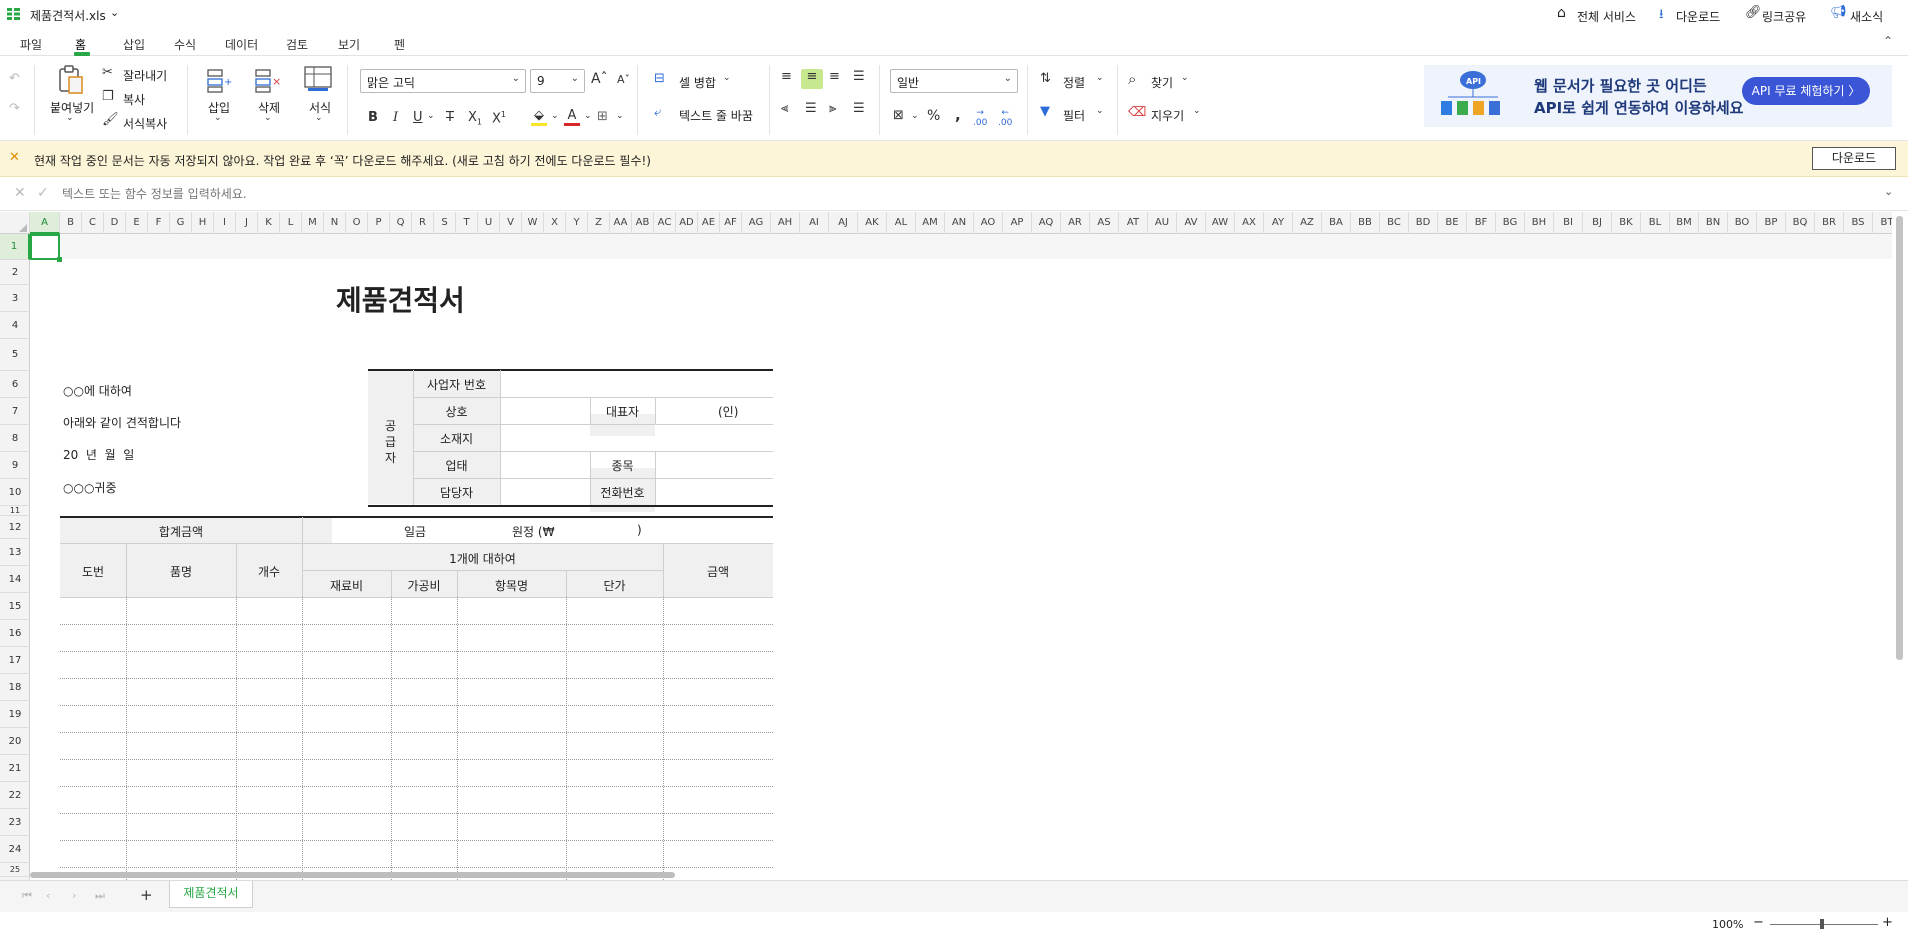 The height and width of the screenshot is (931, 1908). Describe the element at coordinates (225, 223) in the screenshot. I see `column-header-i: I` at that location.